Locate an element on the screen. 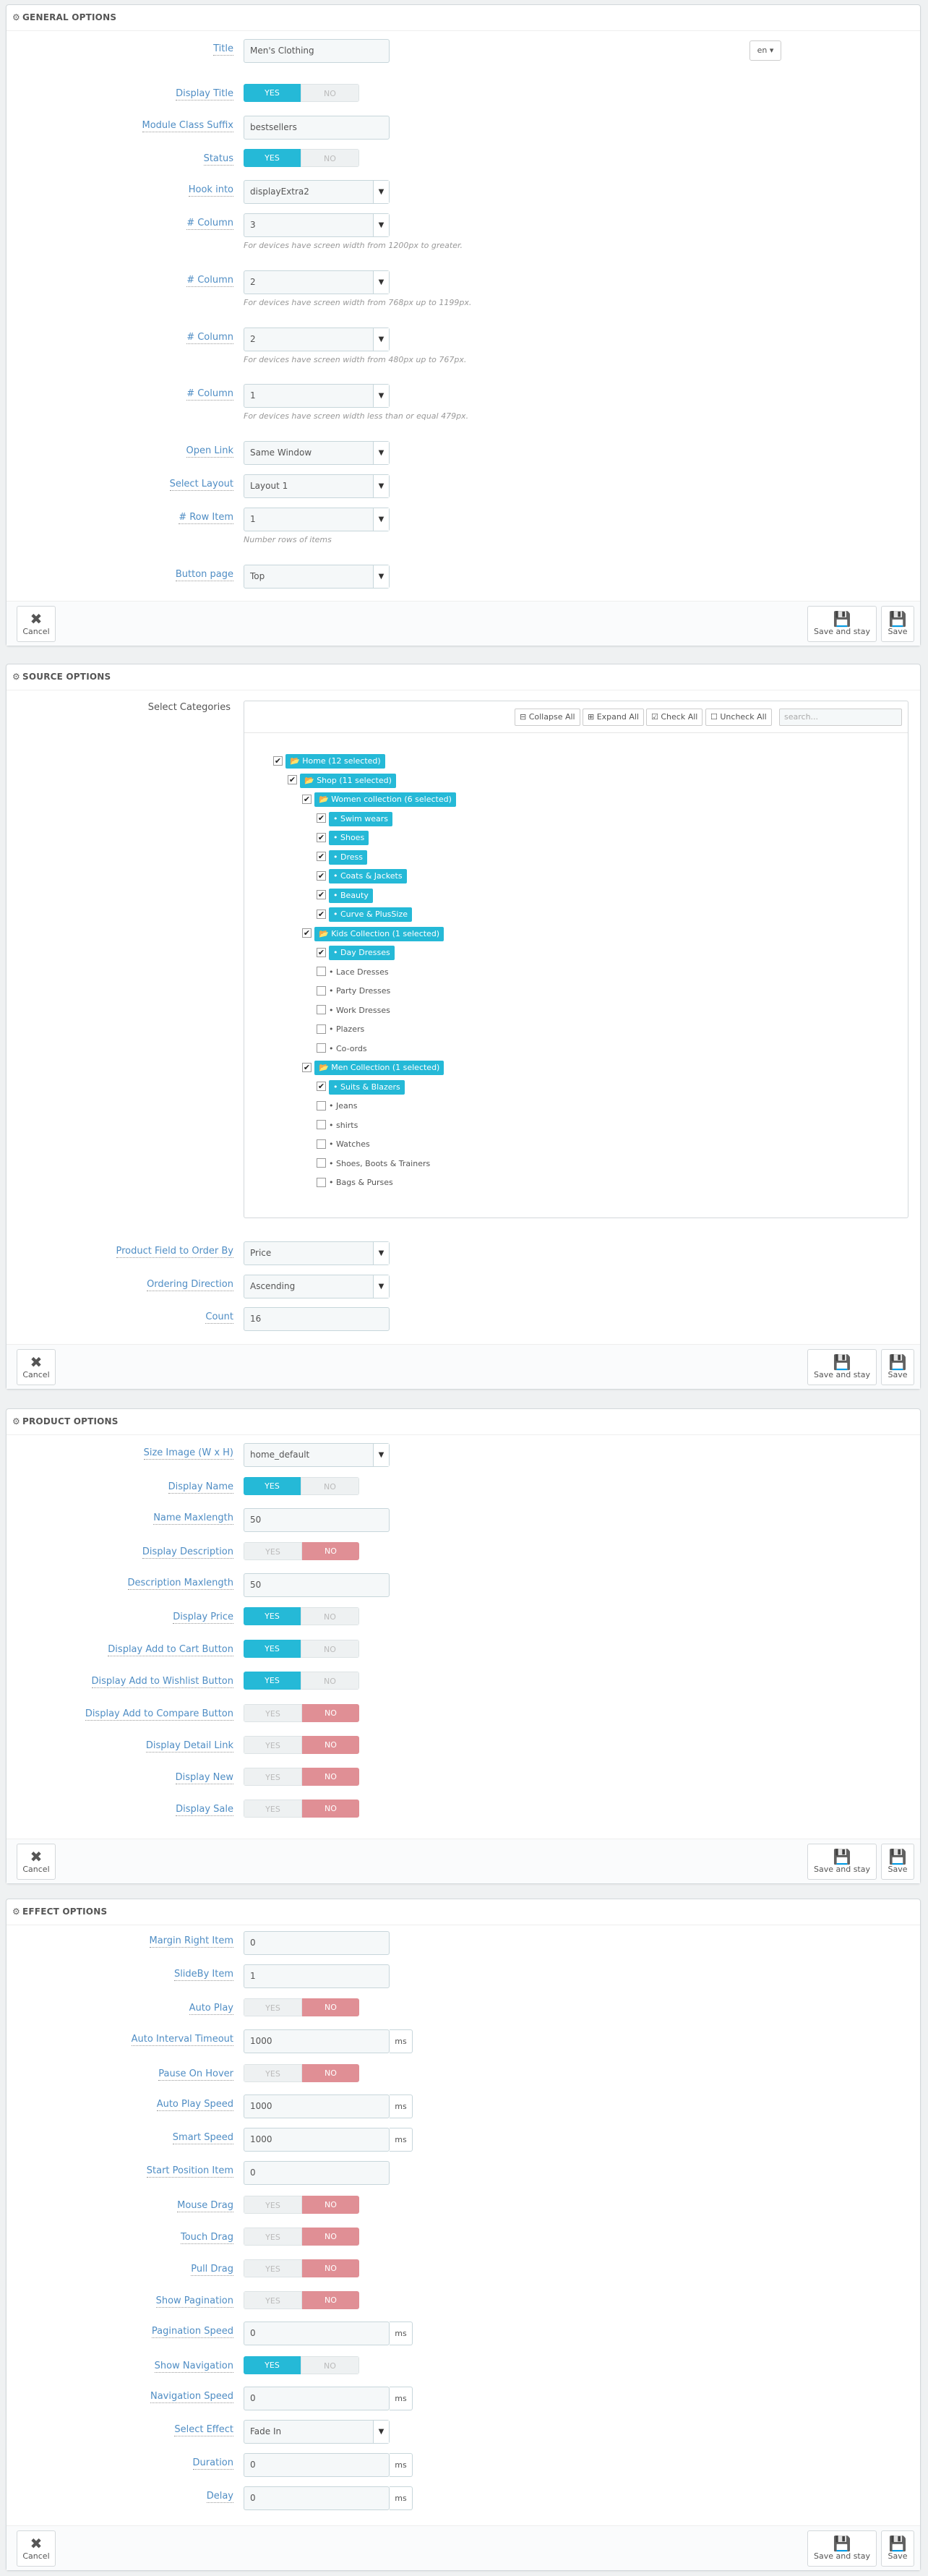  add-to-wishlist-toggle: YES NO is located at coordinates (301, 1681).